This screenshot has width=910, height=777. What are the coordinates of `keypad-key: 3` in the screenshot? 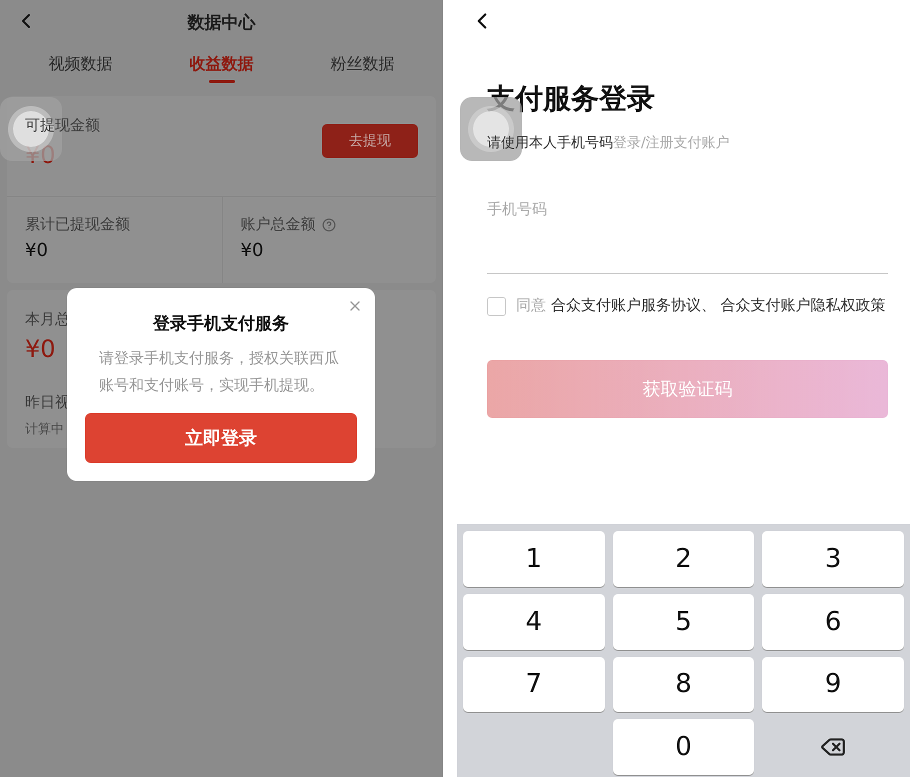 It's located at (833, 559).